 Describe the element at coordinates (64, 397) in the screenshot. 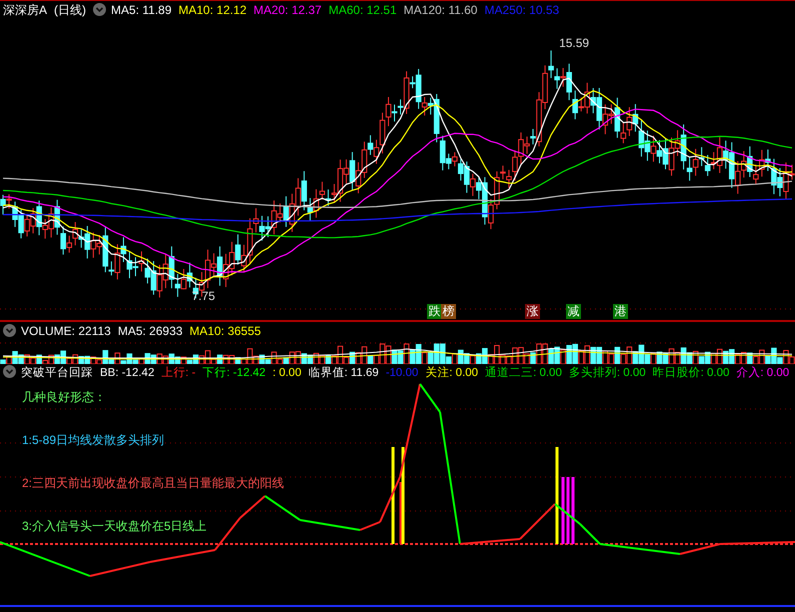

I see `note-text: 几种良好形态：` at that location.